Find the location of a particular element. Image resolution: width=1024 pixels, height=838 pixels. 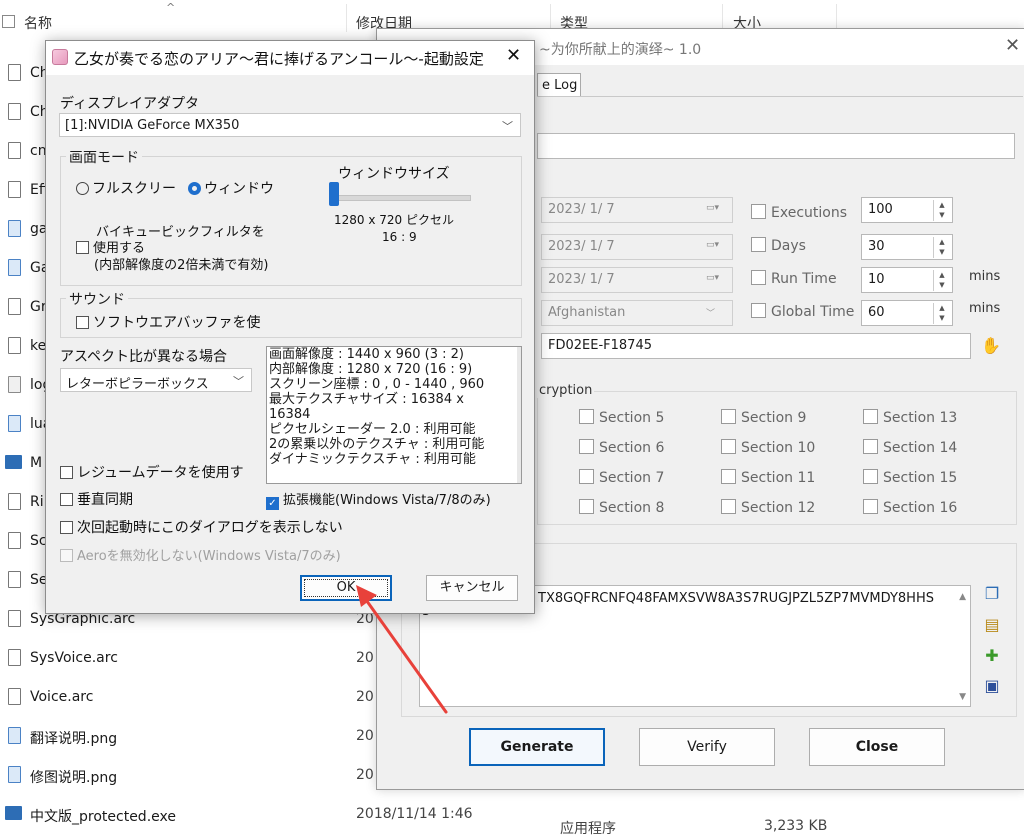

arrow-shaft is located at coordinates (405, 654).